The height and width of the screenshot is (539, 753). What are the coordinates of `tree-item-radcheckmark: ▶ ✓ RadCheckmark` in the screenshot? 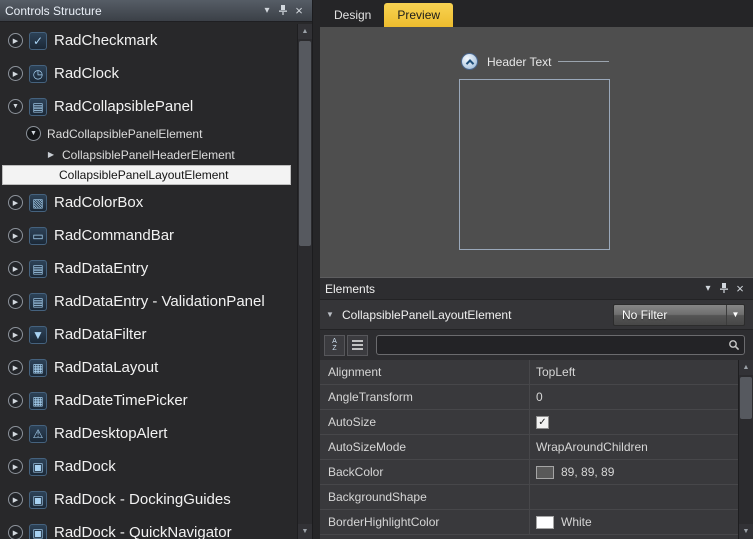 It's located at (148, 40).